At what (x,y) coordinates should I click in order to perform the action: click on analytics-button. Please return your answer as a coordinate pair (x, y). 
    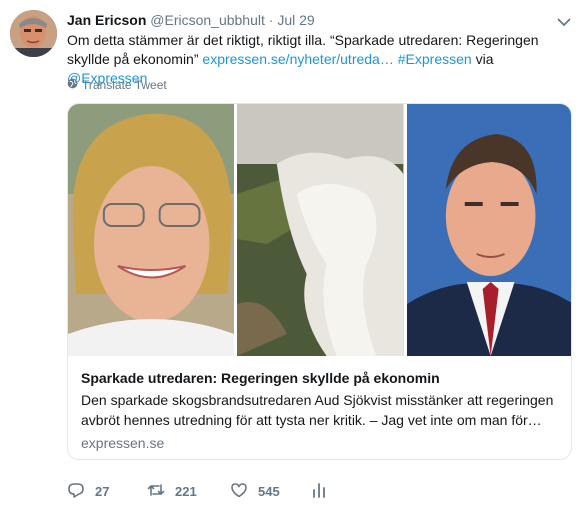
    Looking at the image, I should click on (319, 491).